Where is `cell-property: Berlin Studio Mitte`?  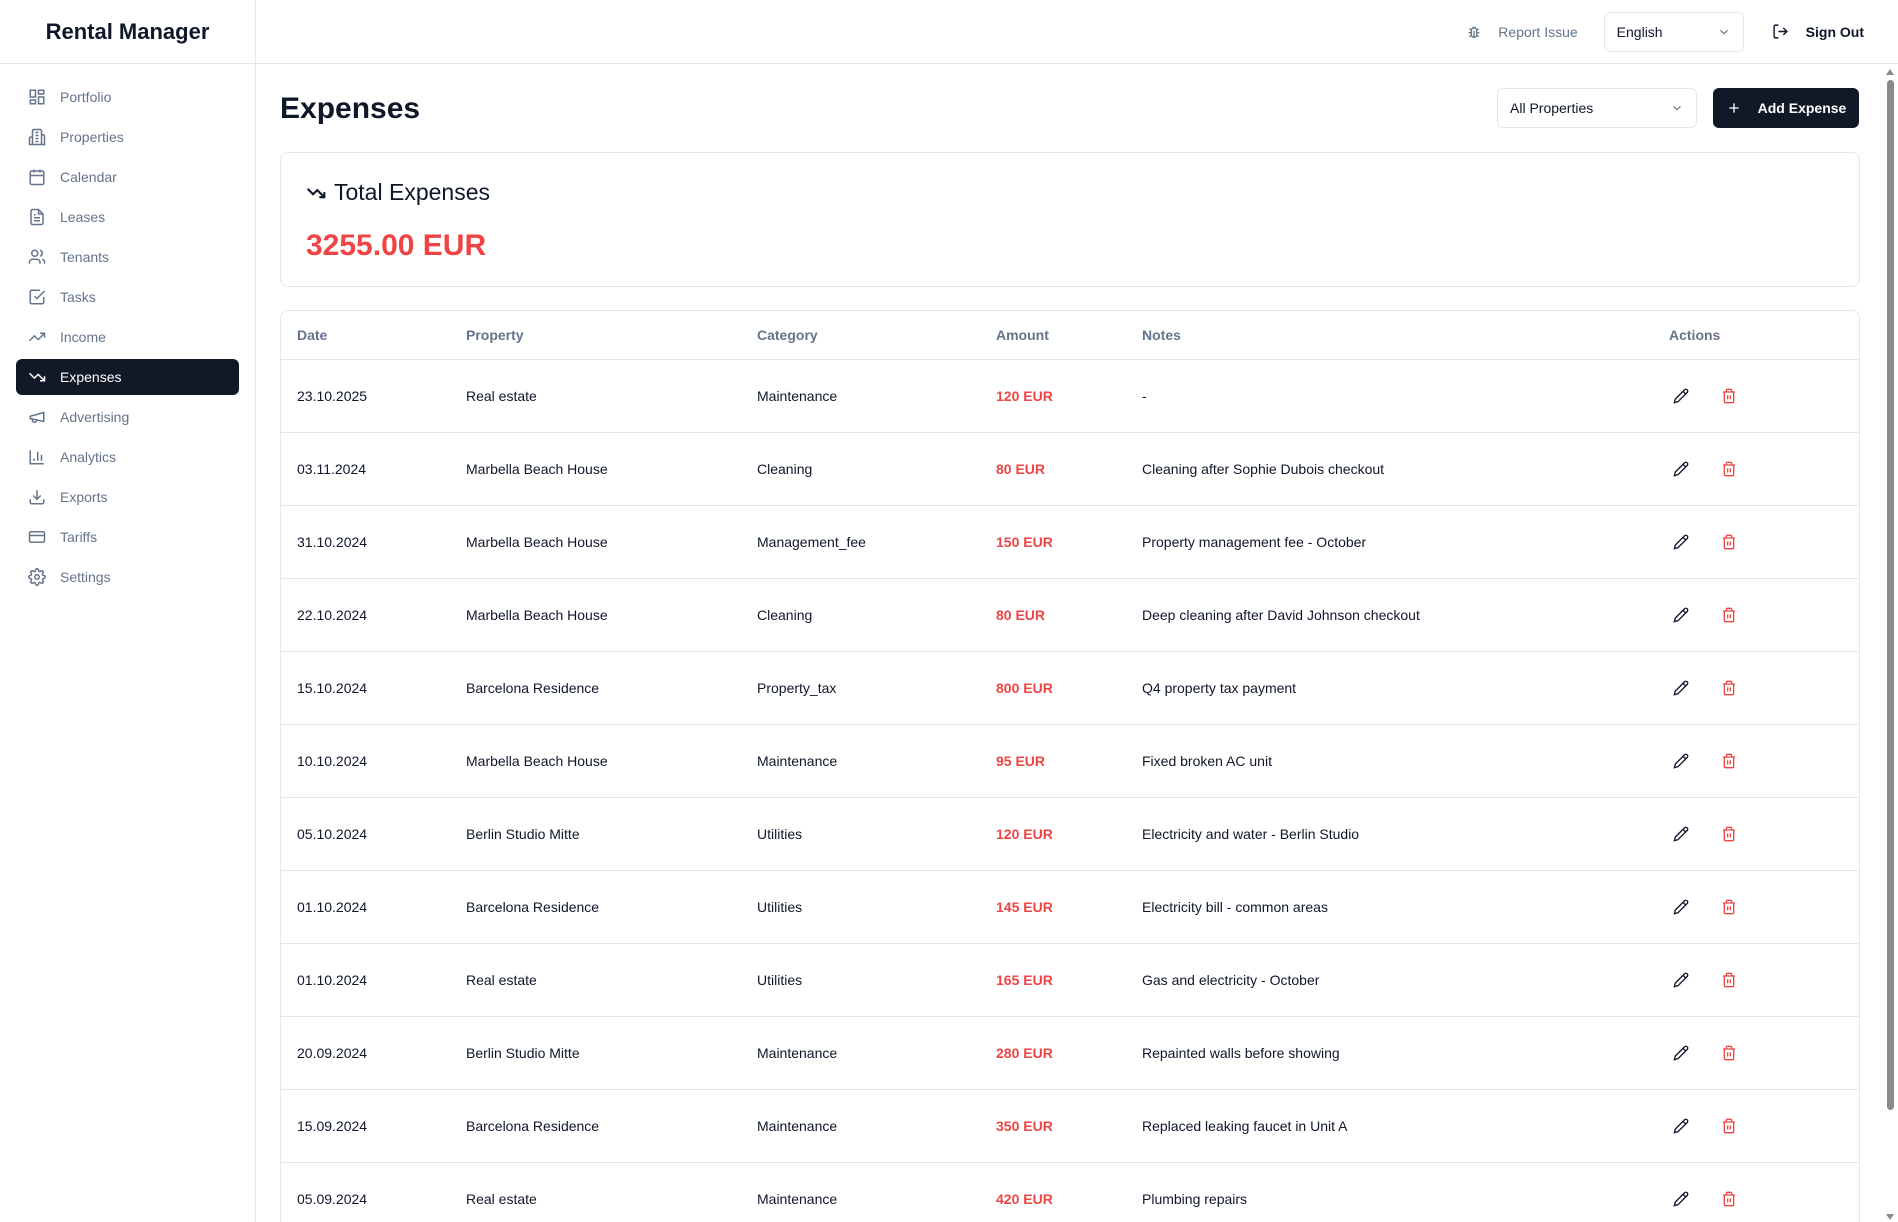 cell-property: Berlin Studio Mitte is located at coordinates (523, 1052).